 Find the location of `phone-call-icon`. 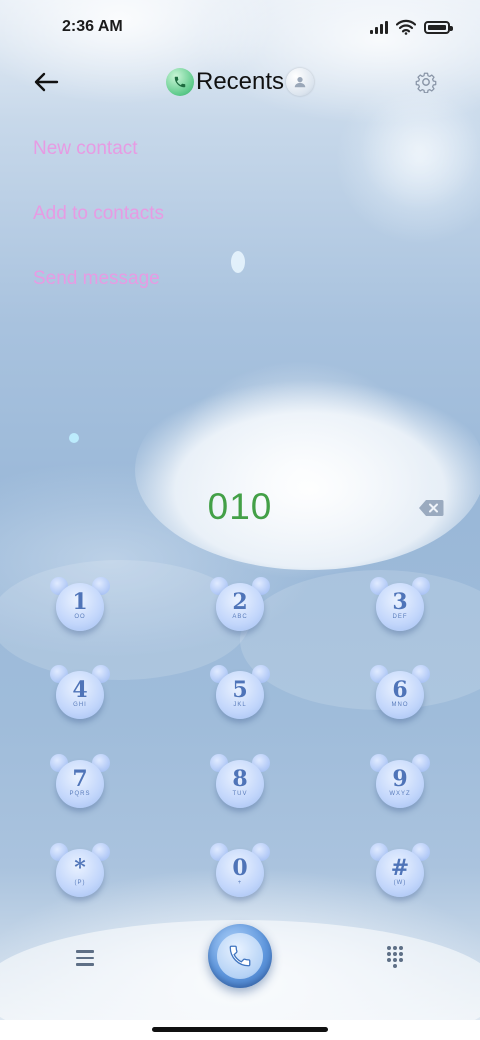

phone-call-icon is located at coordinates (240, 956).